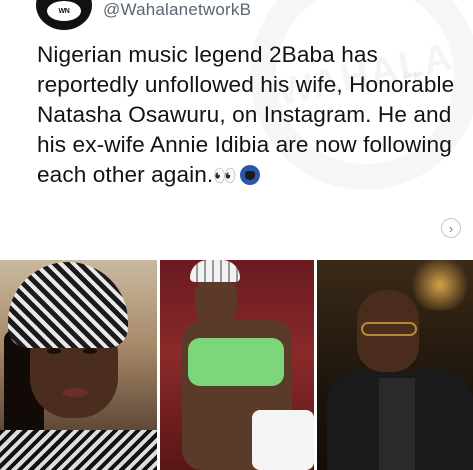 The image size is (473, 470). What do you see at coordinates (395, 365) in the screenshot?
I see `photo-man-glasses` at bounding box center [395, 365].